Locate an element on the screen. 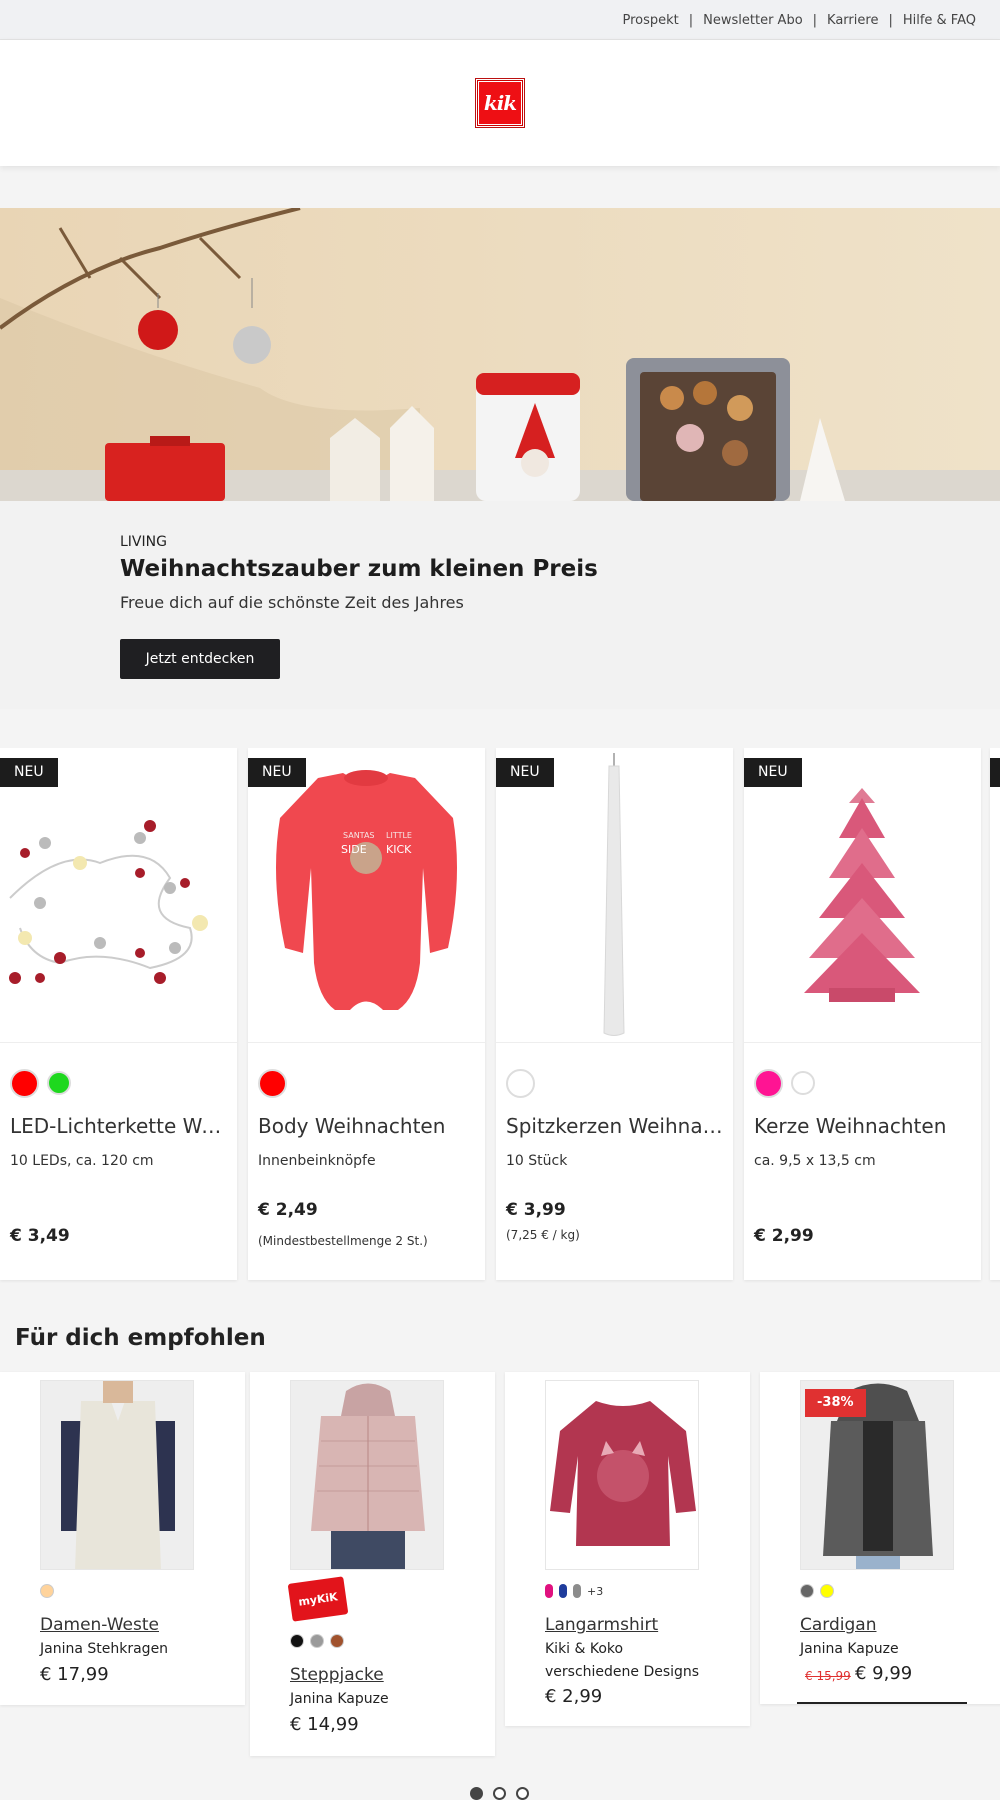  svg-text: SIDE is located at coordinates (354, 849).